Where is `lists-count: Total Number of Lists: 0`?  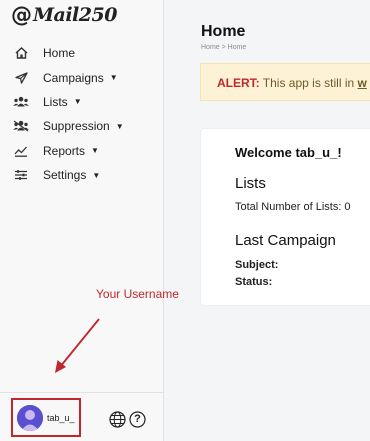 lists-count: Total Number of Lists: 0 is located at coordinates (293, 207).